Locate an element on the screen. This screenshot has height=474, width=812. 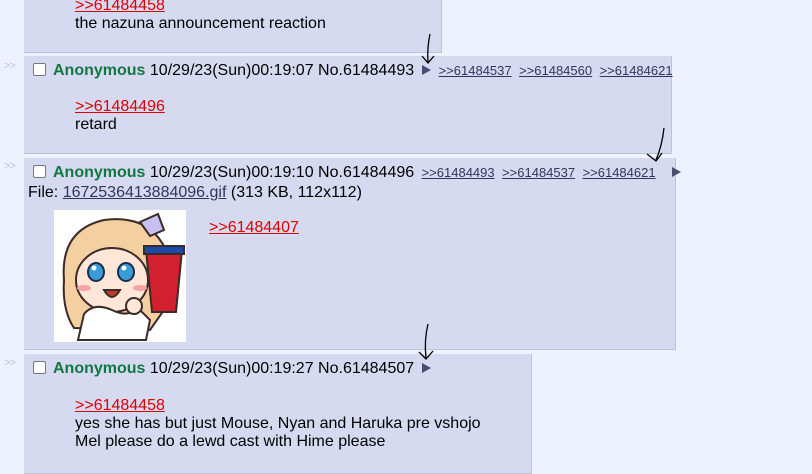
post-number: No.61484507 is located at coordinates (366, 368).